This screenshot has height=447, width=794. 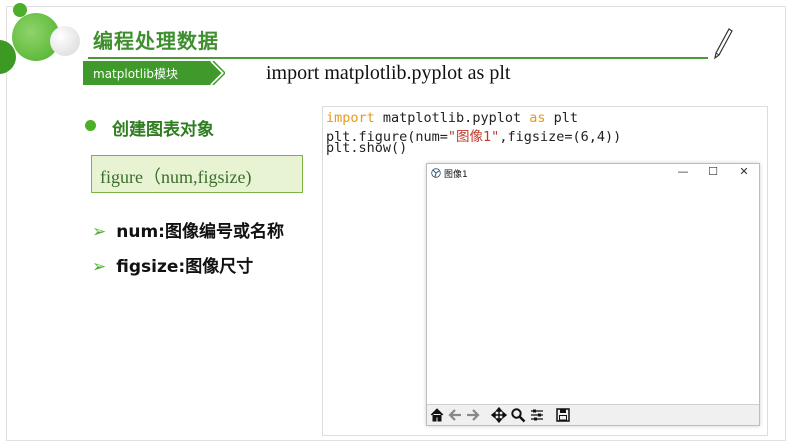 I want to click on function-signature-box: figure（num,figsize), so click(x=197, y=174).